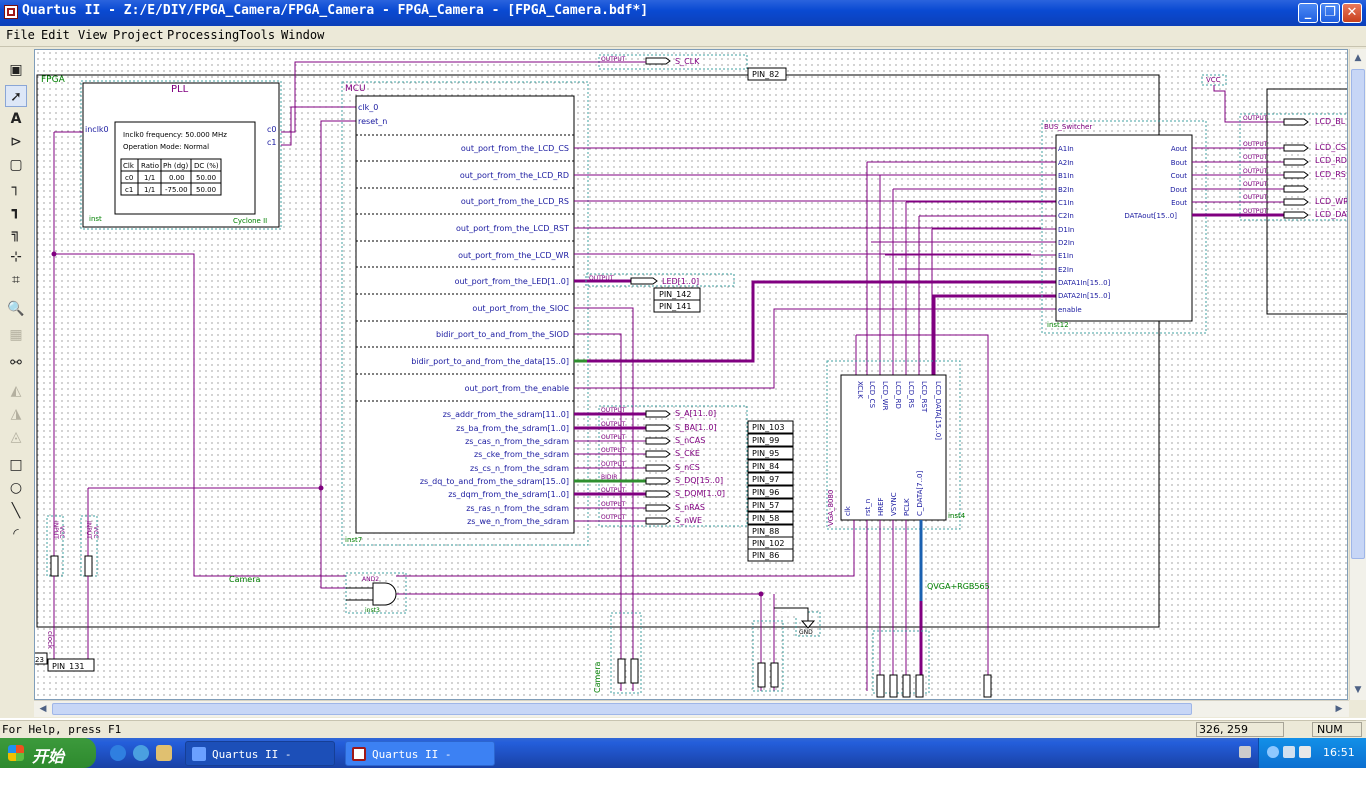 The height and width of the screenshot is (792, 1366). Describe the element at coordinates (92, 35) in the screenshot. I see `menu-view: View` at that location.